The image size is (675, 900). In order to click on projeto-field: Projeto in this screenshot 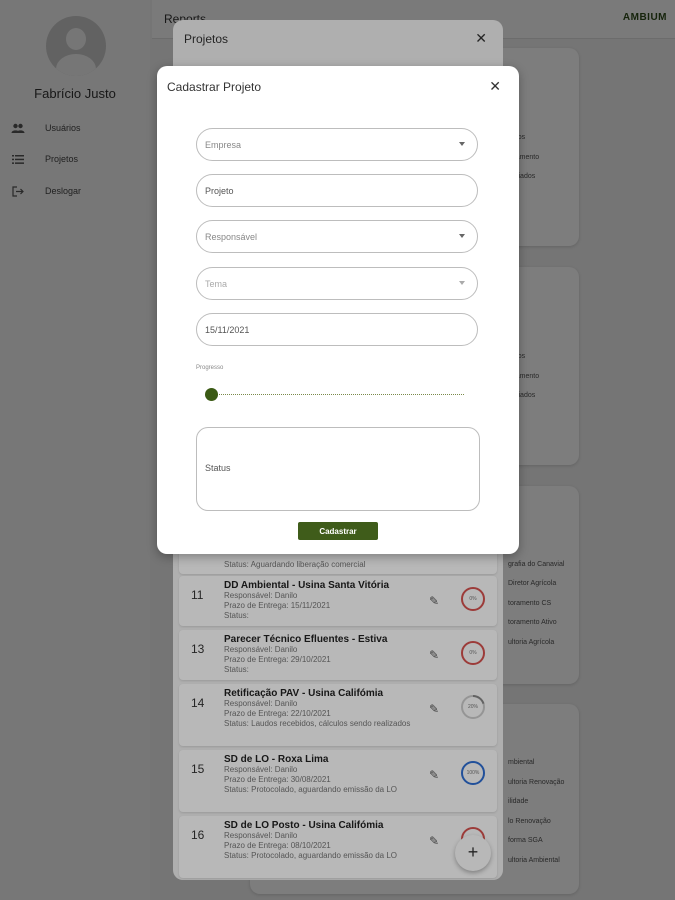, I will do `click(337, 190)`.